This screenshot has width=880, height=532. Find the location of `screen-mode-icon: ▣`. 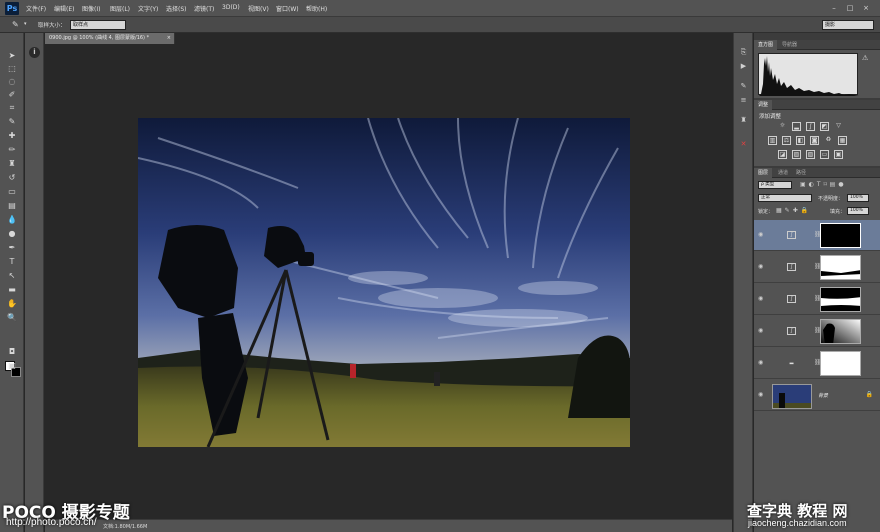

screen-mode-icon: ▣ is located at coordinates (12, 366).